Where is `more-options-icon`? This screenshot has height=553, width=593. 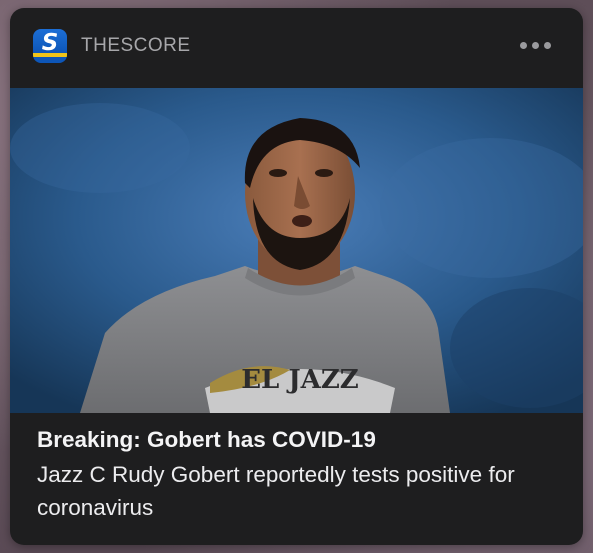 more-options-icon is located at coordinates (535, 45).